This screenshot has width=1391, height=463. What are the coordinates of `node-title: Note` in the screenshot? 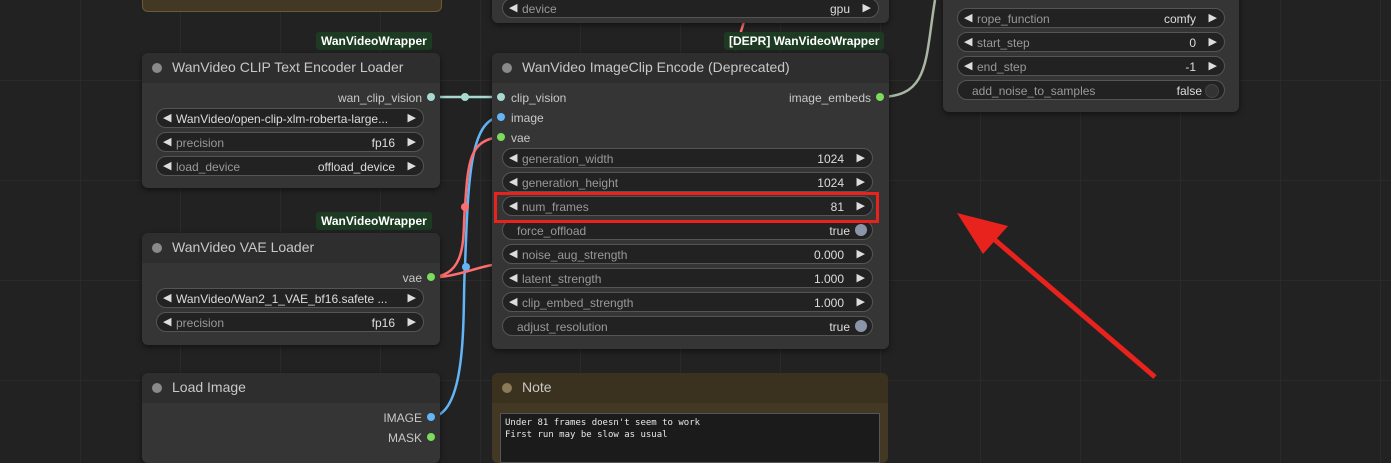 It's located at (537, 387).